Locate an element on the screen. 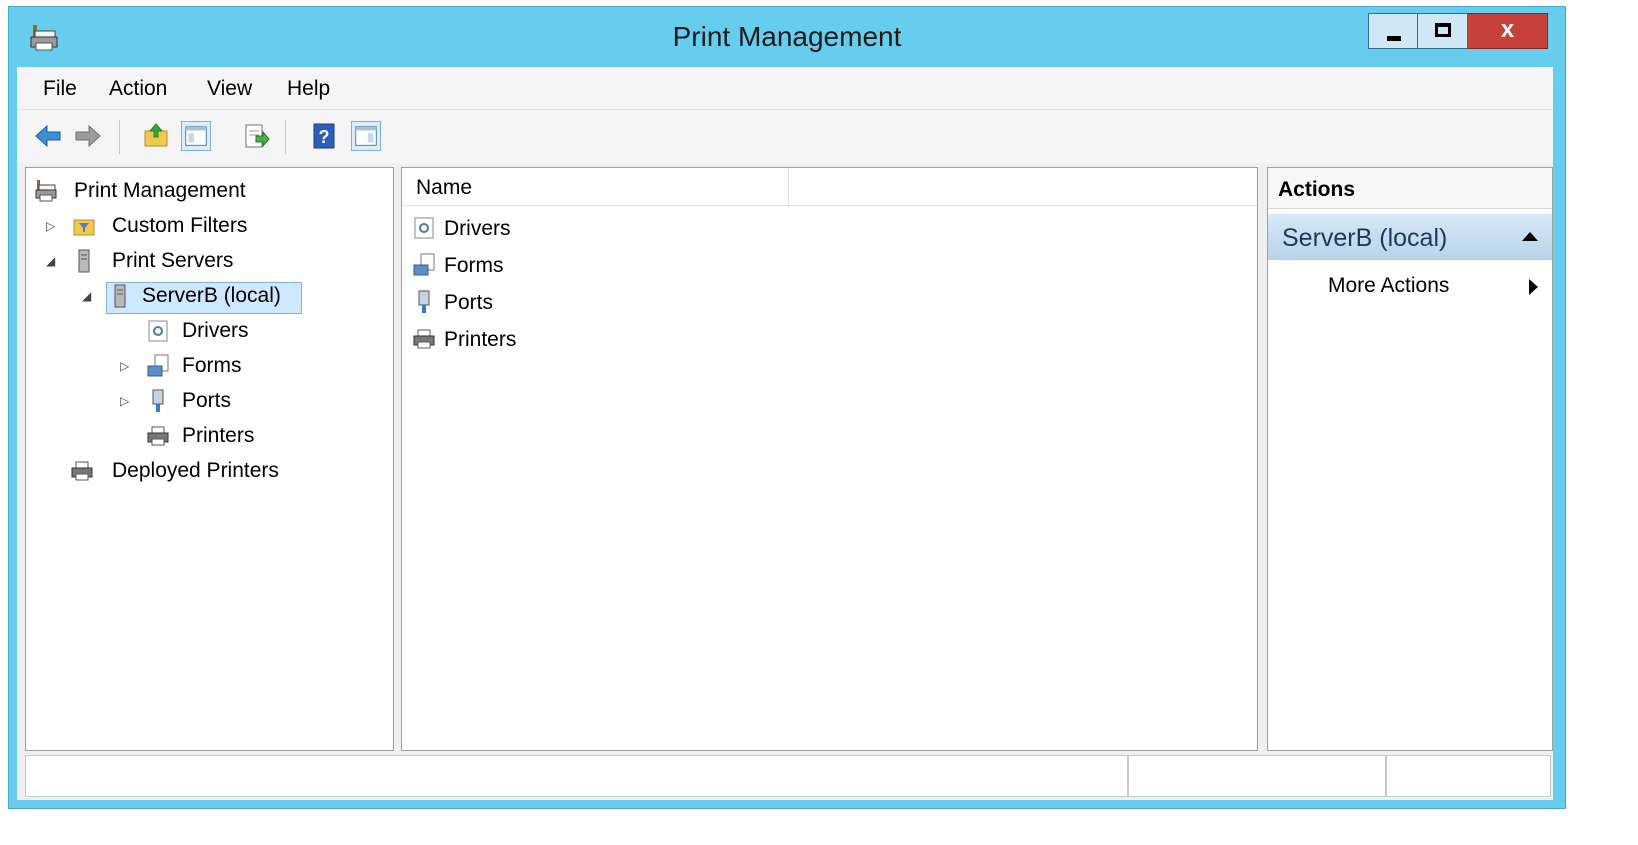 The height and width of the screenshot is (845, 1638). close-icon: x is located at coordinates (1507, 29).